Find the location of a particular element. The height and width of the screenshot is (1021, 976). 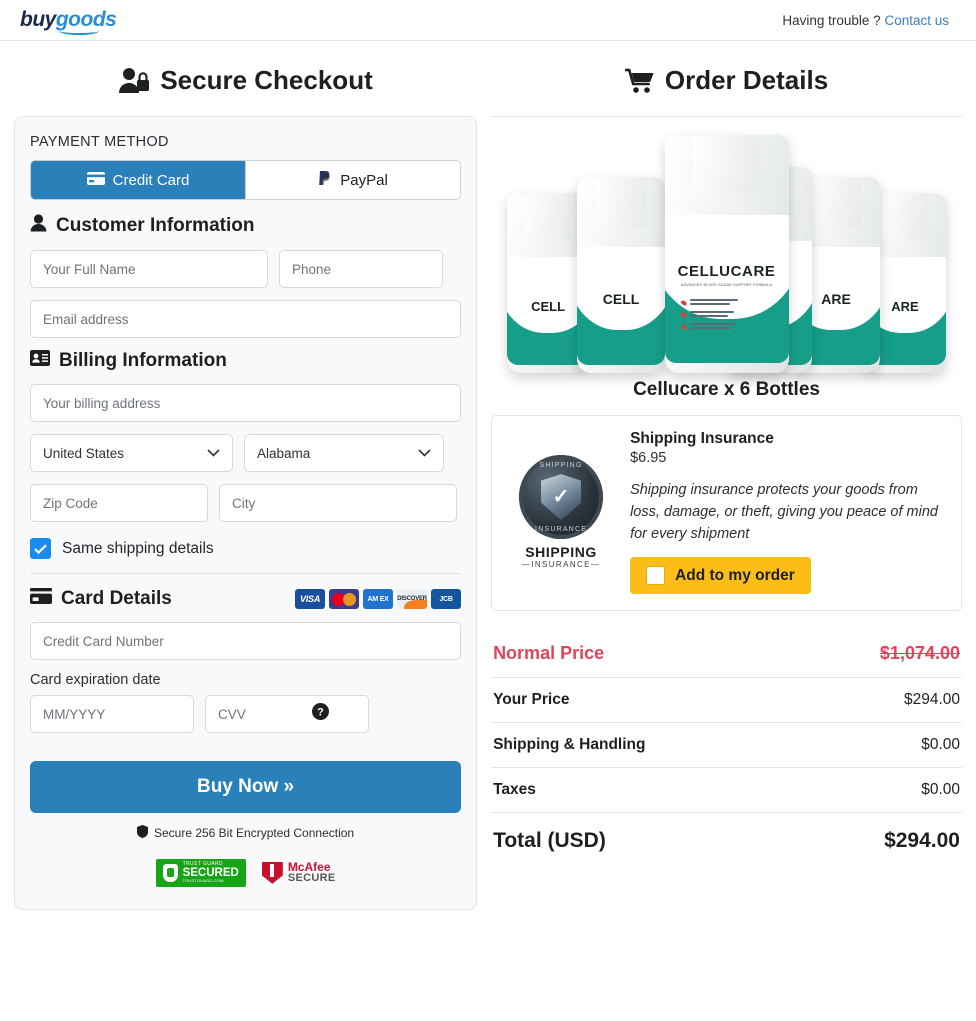

trust-guard-badge: TRUST GUARD SECURED TRUSTGUARD.COM is located at coordinates (200, 873).